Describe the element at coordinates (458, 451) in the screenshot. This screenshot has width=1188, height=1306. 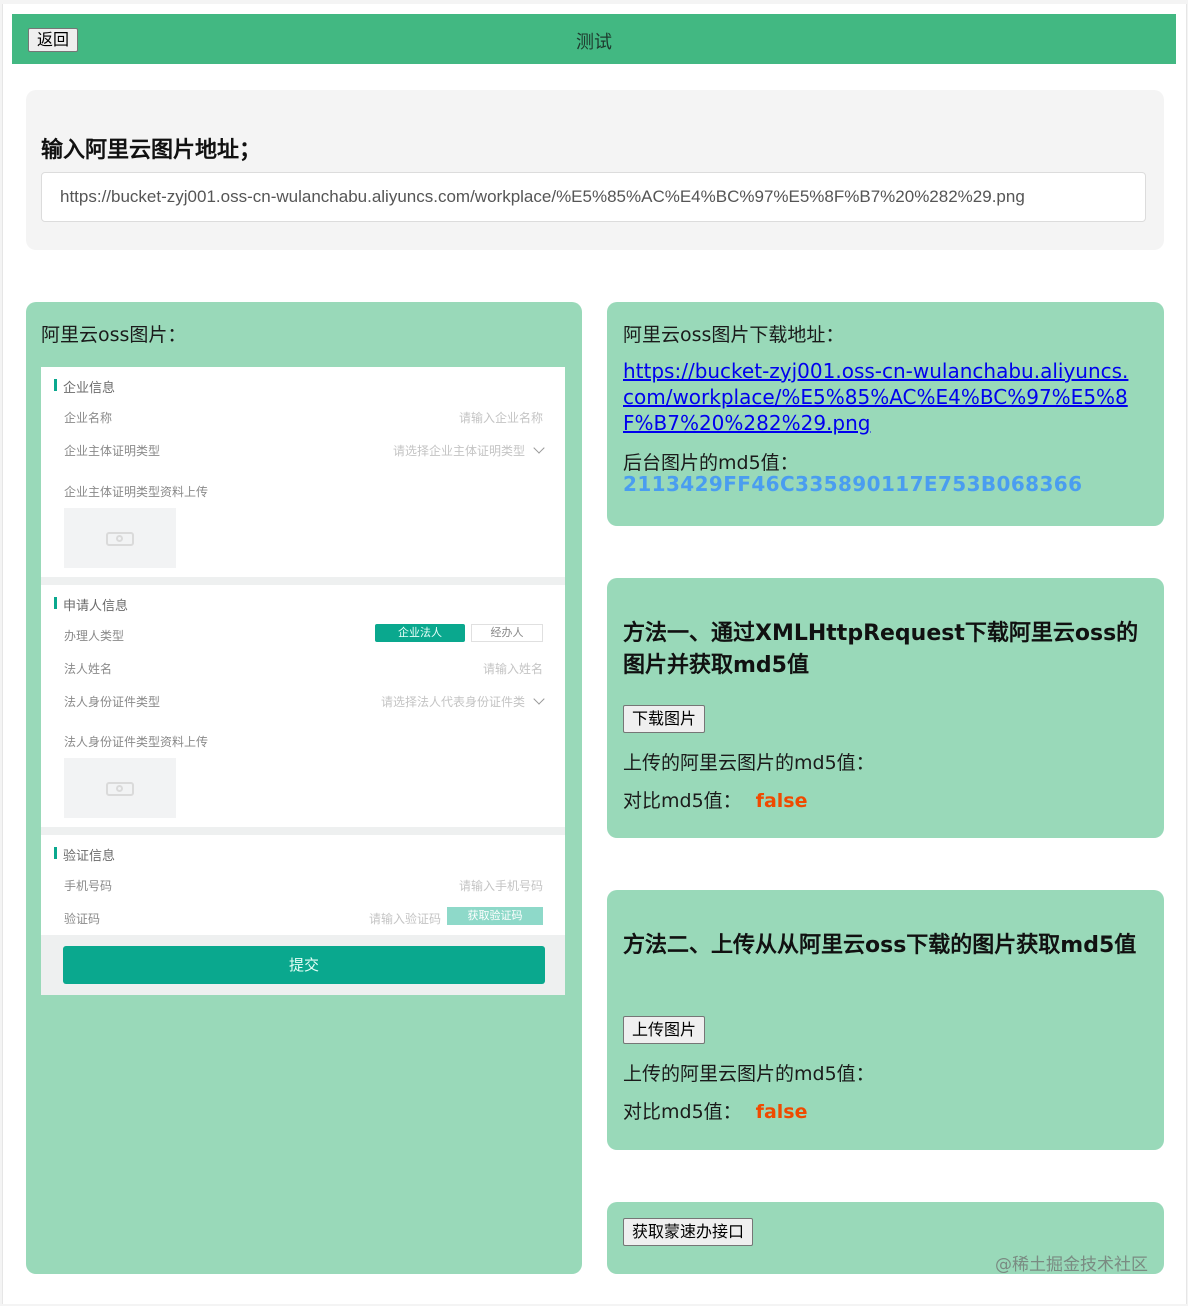
I see `preview-placeholder-text: 请选择企业主体证明类型` at that location.